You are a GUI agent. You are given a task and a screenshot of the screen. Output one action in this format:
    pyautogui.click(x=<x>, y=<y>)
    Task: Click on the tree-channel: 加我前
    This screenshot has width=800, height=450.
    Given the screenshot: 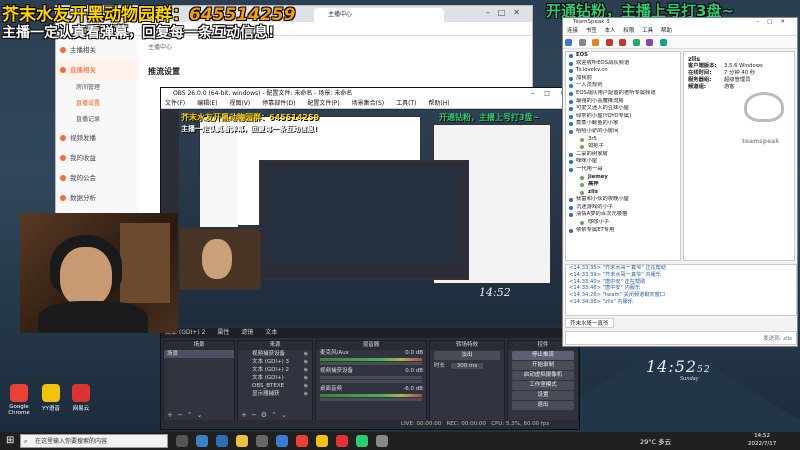 What is the action you would take?
    pyautogui.click(x=623, y=79)
    